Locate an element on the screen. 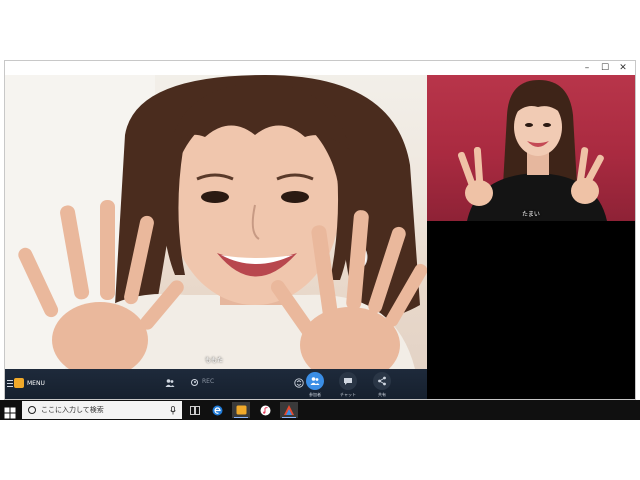 The image size is (640, 480). share-icon is located at coordinates (382, 381).